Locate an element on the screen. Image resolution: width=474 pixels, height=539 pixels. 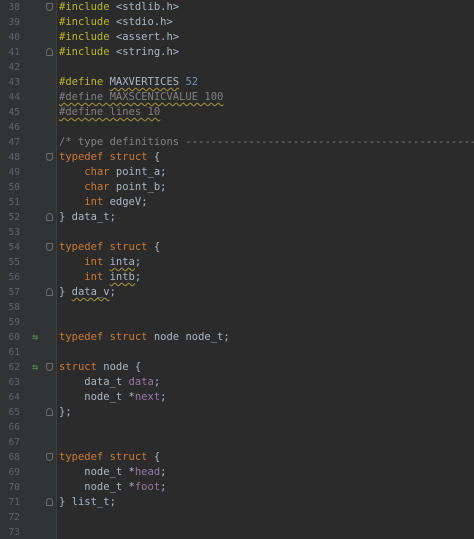
code-text: } data_t; is located at coordinates (87, 217).